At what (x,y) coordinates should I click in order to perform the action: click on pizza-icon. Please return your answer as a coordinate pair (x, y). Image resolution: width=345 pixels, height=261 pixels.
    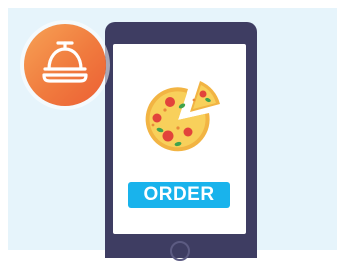
    Looking at the image, I should click on (182, 116).